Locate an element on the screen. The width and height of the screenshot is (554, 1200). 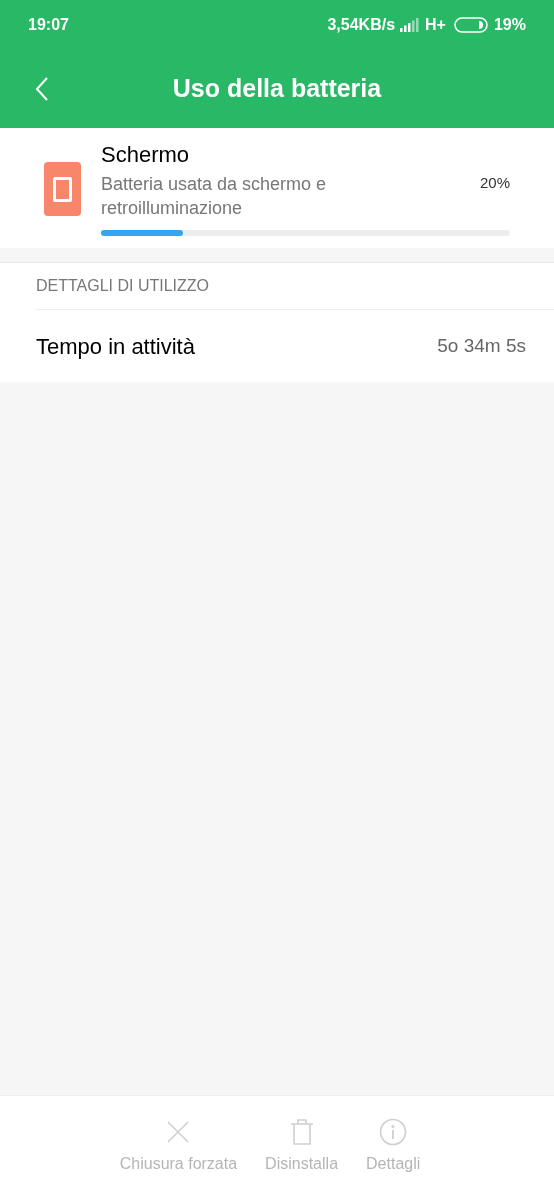
network-speed: 3,54KB/s is located at coordinates (361, 25).